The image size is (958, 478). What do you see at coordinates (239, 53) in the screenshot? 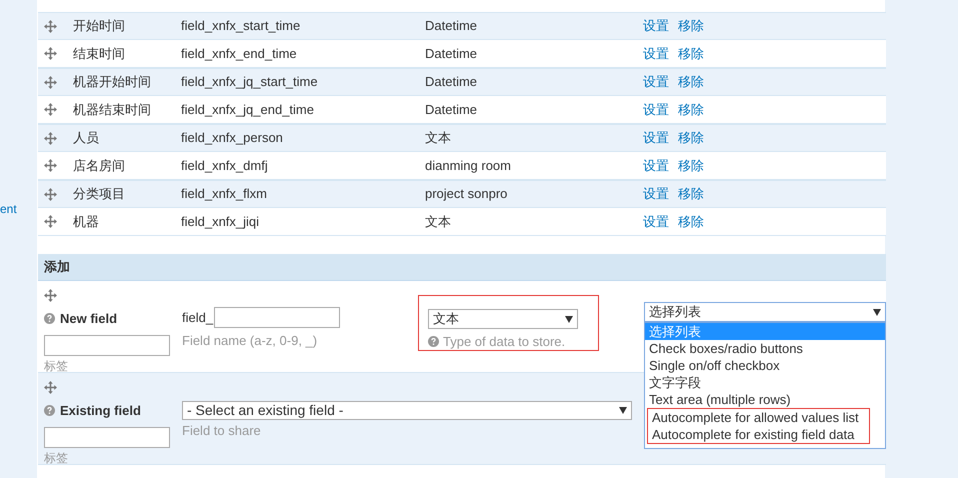
I see `machine-name: field_xnfx_end_time` at bounding box center [239, 53].